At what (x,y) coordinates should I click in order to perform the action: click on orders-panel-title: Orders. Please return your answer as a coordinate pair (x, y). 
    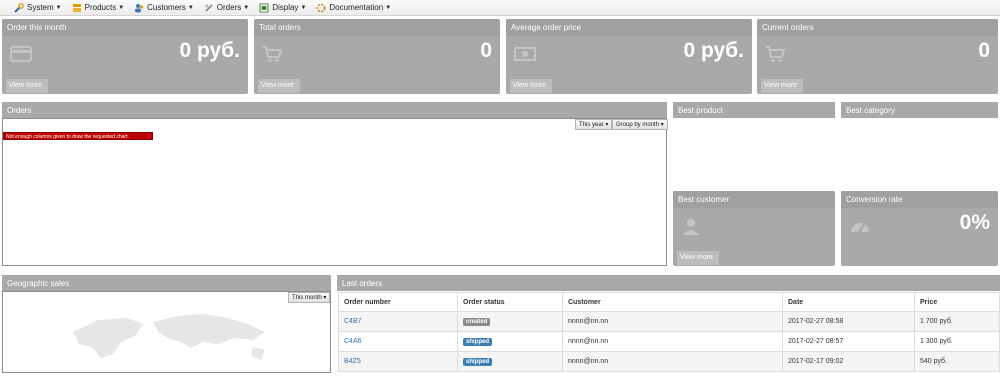
    Looking at the image, I should click on (334, 110).